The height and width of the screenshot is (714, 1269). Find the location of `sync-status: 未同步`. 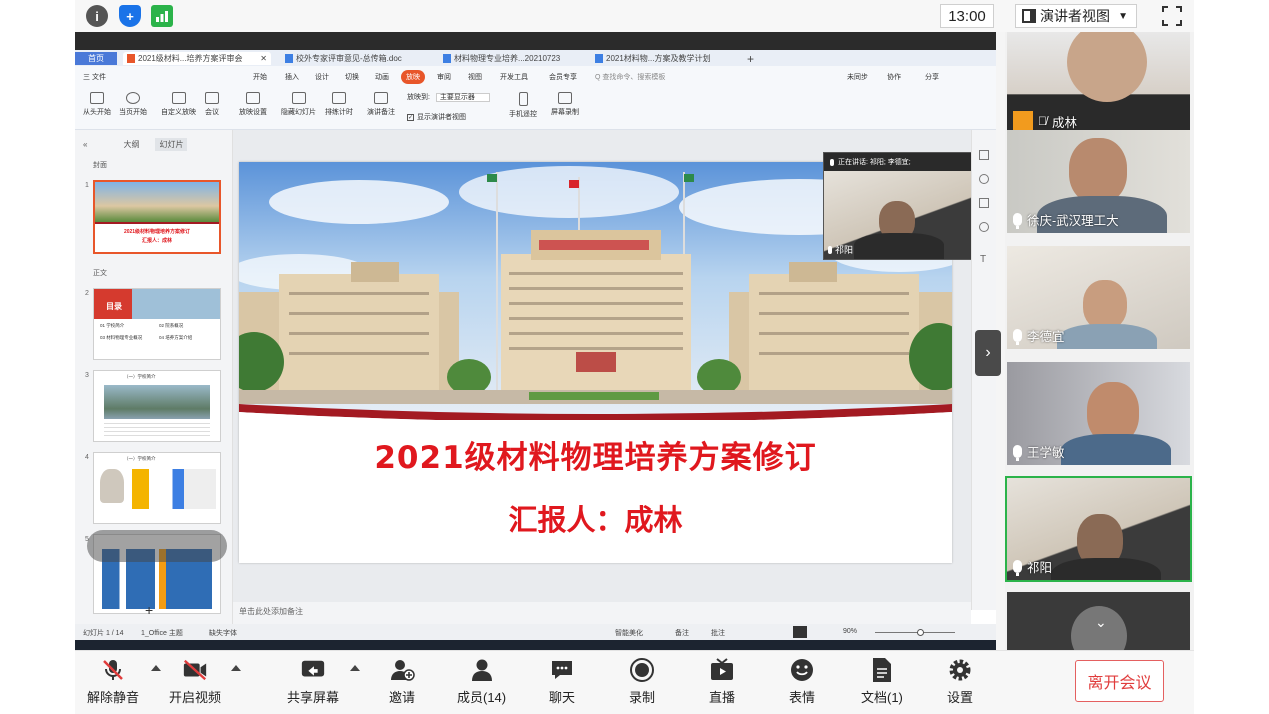

sync-status: 未同步 is located at coordinates (857, 77).